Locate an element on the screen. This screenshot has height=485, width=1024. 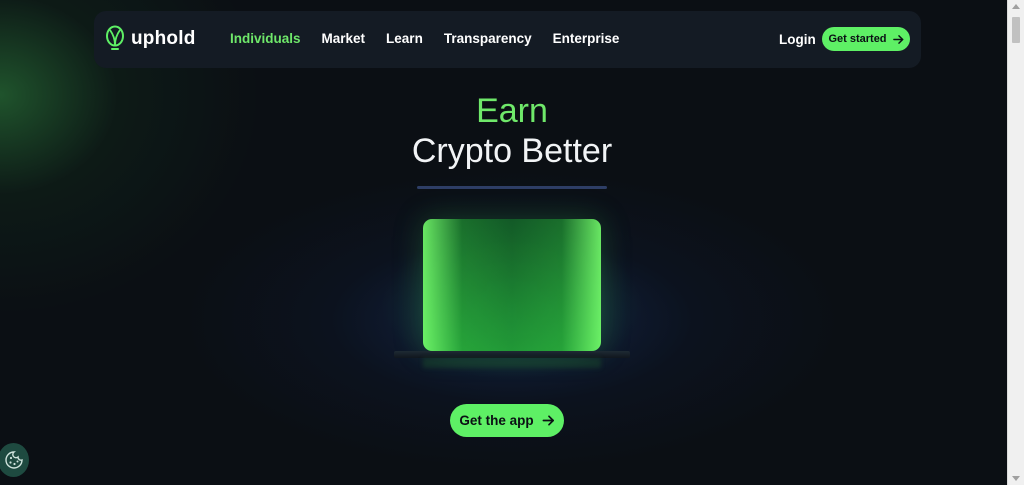
get-started-button: Get started is located at coordinates (866, 39).